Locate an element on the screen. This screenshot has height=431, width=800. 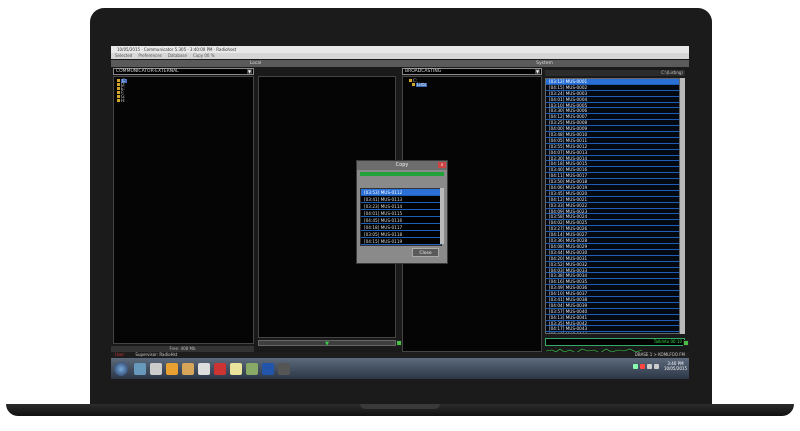
waveform-label: TalkInto 00:10 is located at coordinates (667, 341).